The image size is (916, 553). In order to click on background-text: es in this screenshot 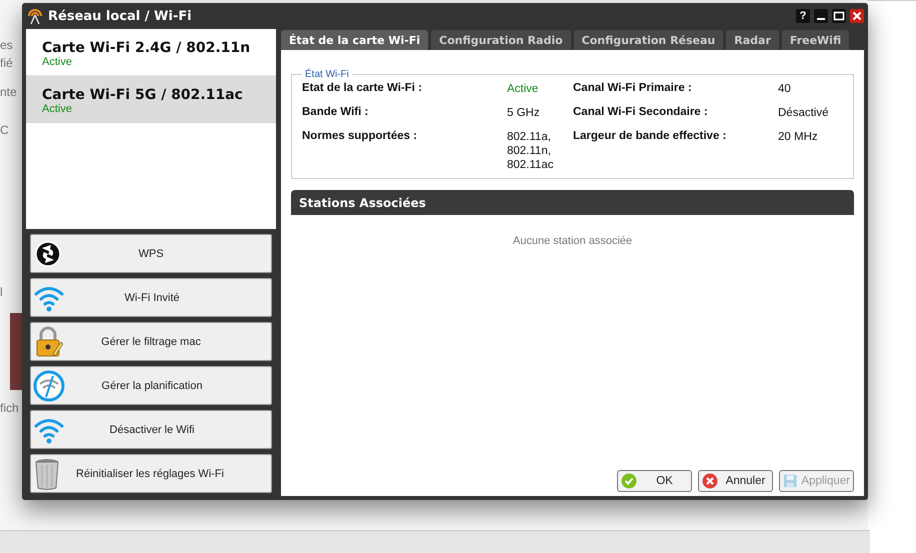, I will do `click(6, 45)`.